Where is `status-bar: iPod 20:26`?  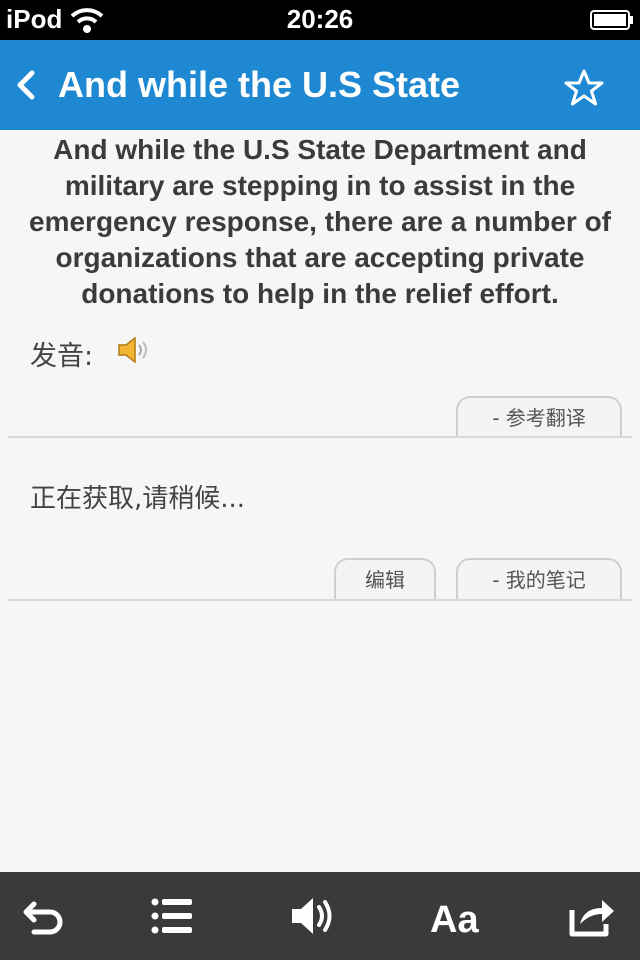 status-bar: iPod 20:26 is located at coordinates (320, 20).